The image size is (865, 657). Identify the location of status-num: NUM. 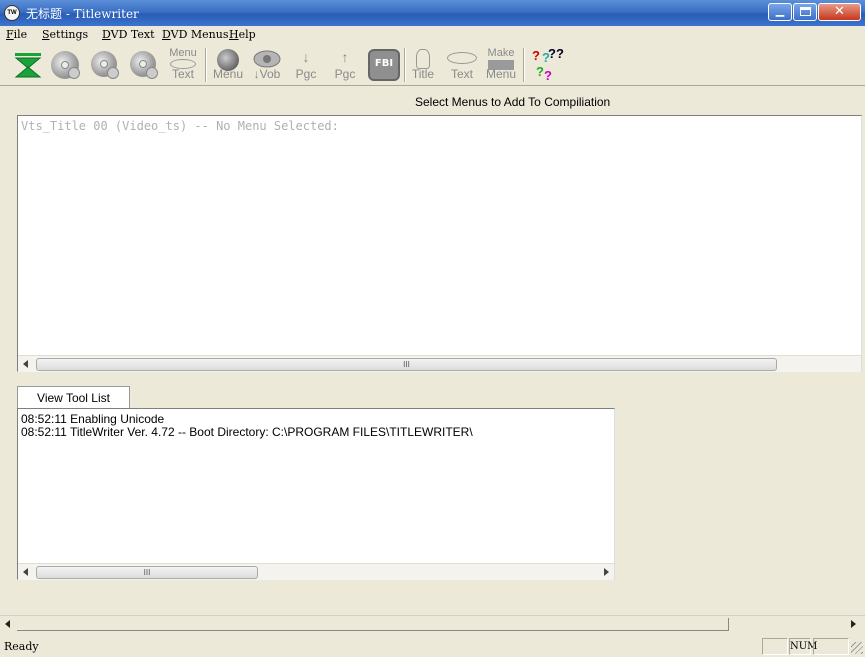
(803, 646).